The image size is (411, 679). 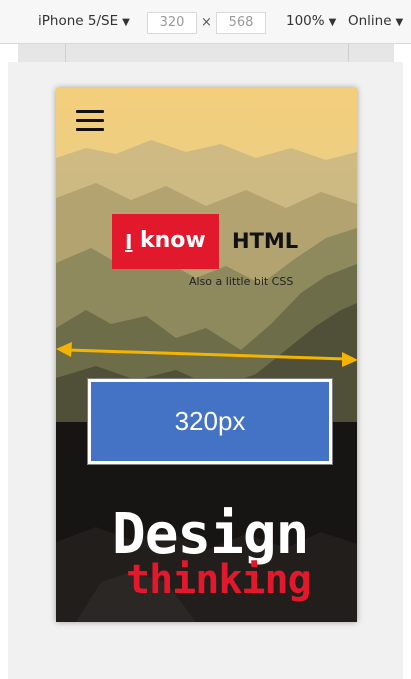 What do you see at coordinates (219, 580) in the screenshot?
I see `heading-thinking: thinking` at bounding box center [219, 580].